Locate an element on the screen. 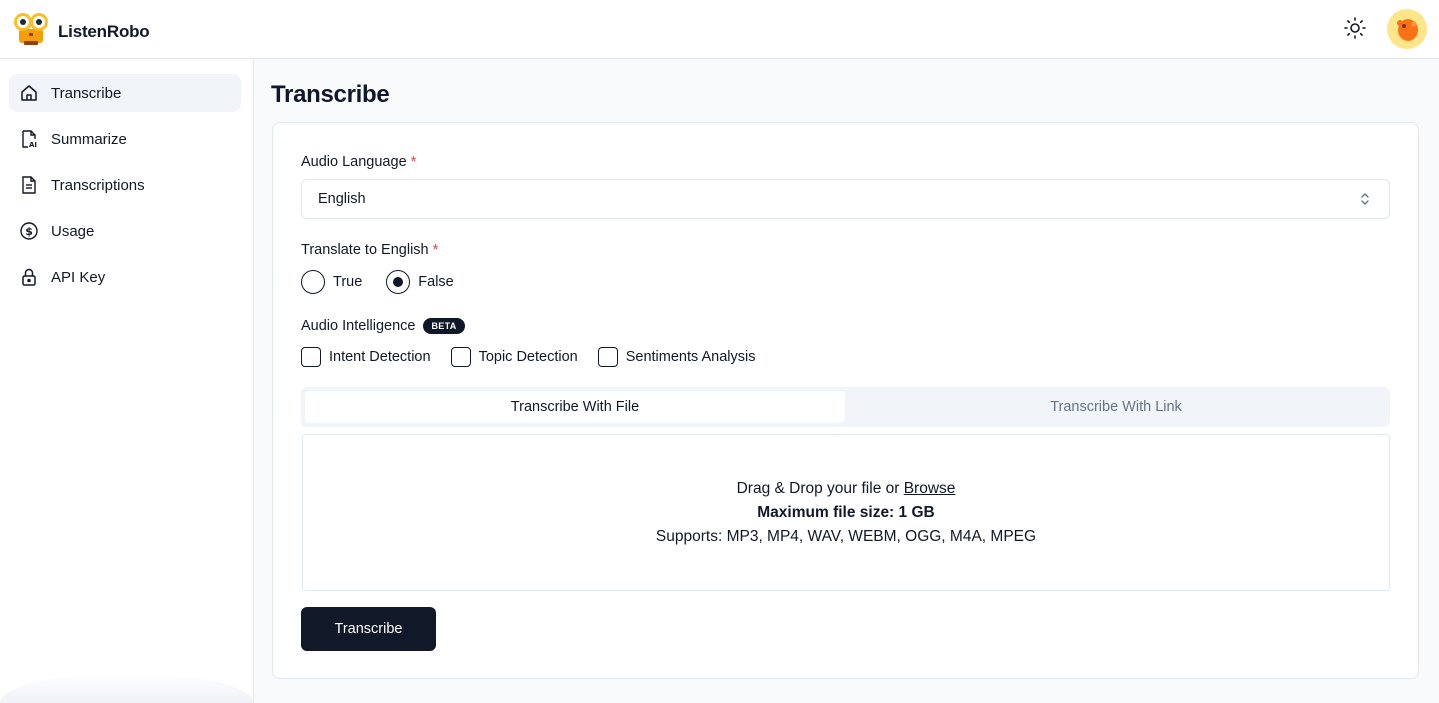 This screenshot has height=703, width=1439. sidebar-item-label: API Key is located at coordinates (78, 277).